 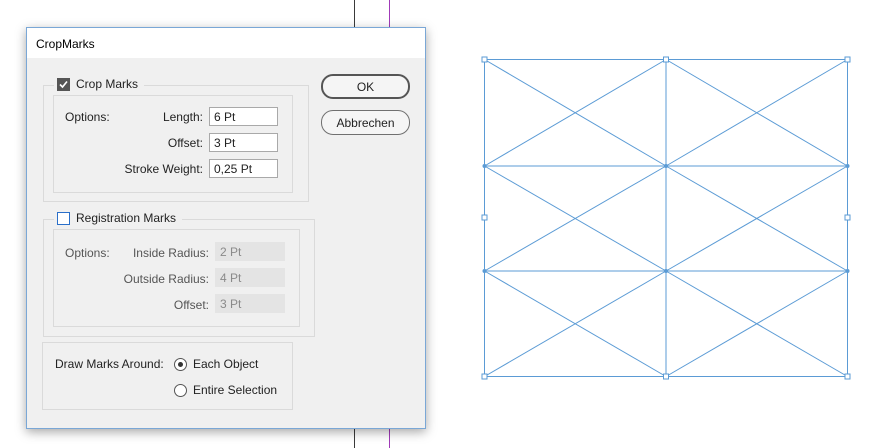 I want to click on outside-radius-label: Outside Radius:, so click(x=166, y=279).